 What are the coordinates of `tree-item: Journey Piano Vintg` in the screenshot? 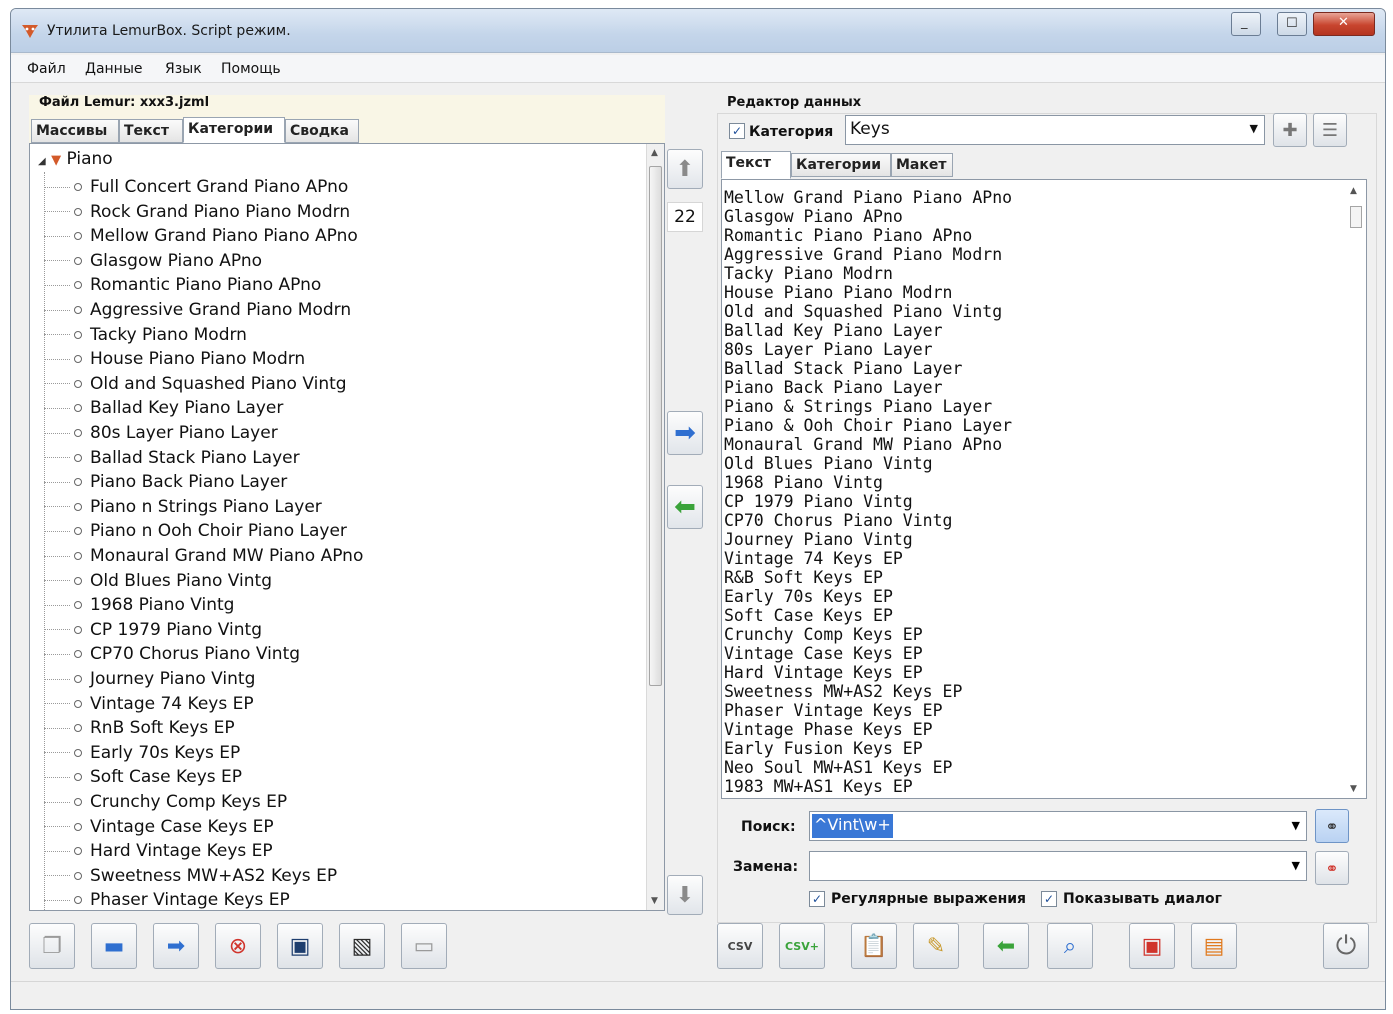 It's located at (149, 681).